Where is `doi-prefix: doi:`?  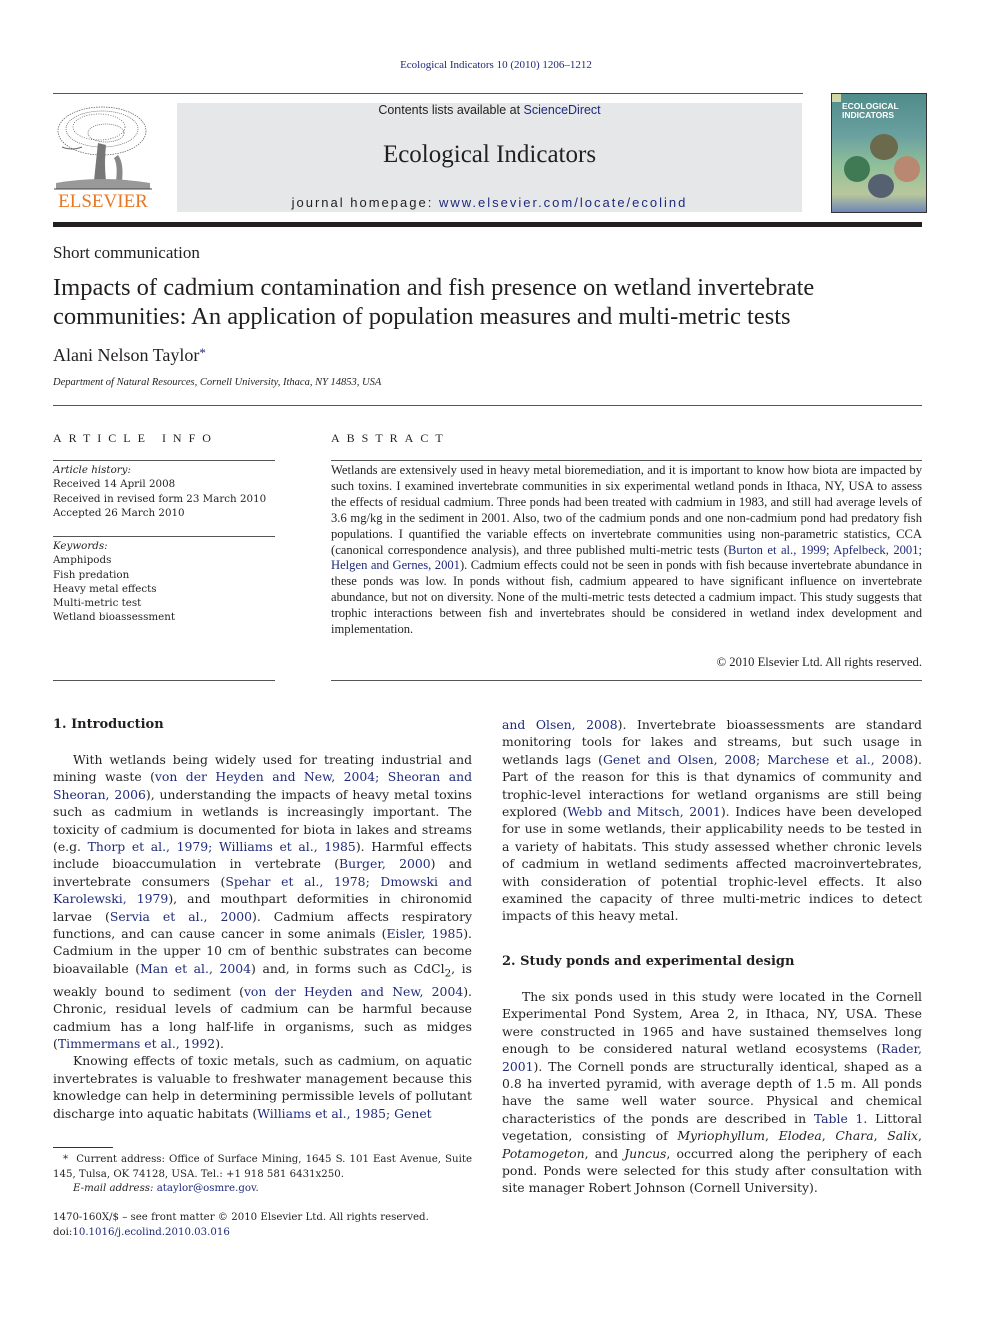 doi-prefix: doi: is located at coordinates (63, 1232).